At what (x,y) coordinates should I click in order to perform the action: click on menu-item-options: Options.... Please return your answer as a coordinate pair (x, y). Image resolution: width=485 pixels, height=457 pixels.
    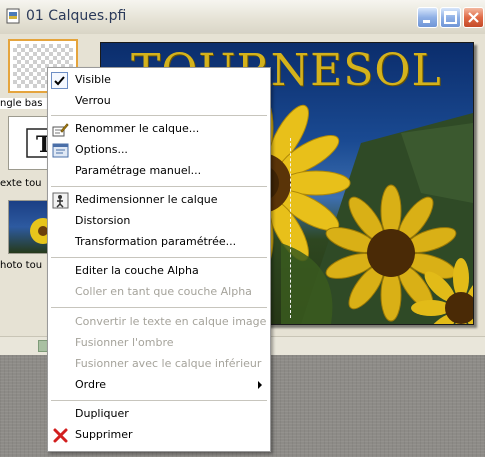
    Looking at the image, I should click on (159, 150).